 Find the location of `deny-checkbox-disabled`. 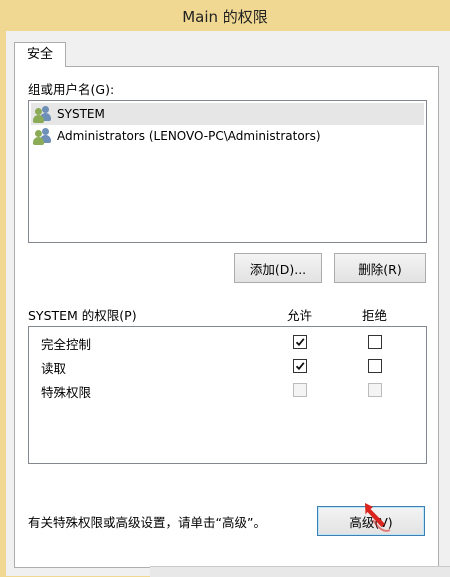

deny-checkbox-disabled is located at coordinates (375, 390).